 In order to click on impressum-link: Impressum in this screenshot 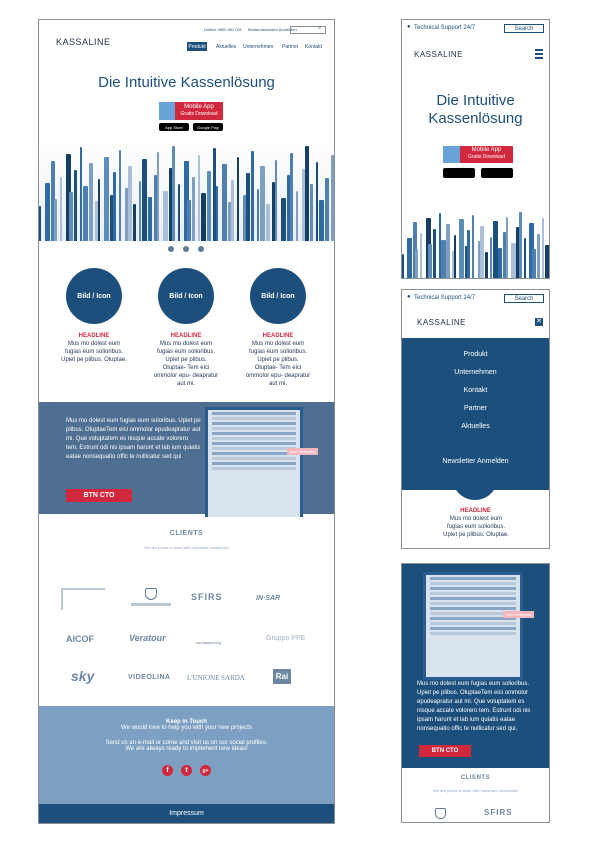, I will do `click(186, 813)`.